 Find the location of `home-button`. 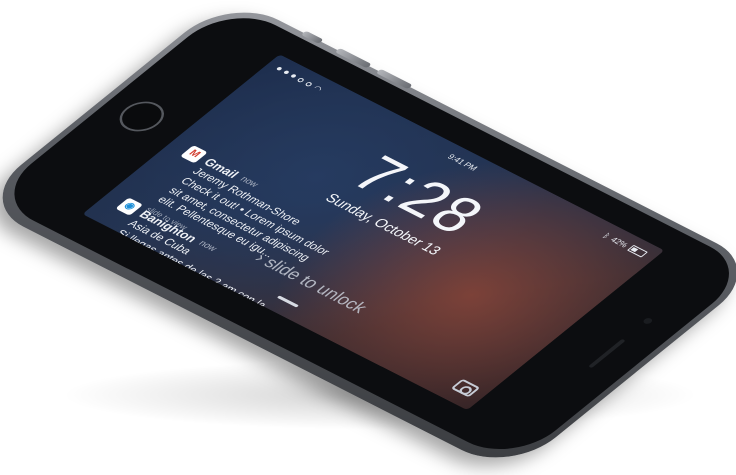

home-button is located at coordinates (142, 116).